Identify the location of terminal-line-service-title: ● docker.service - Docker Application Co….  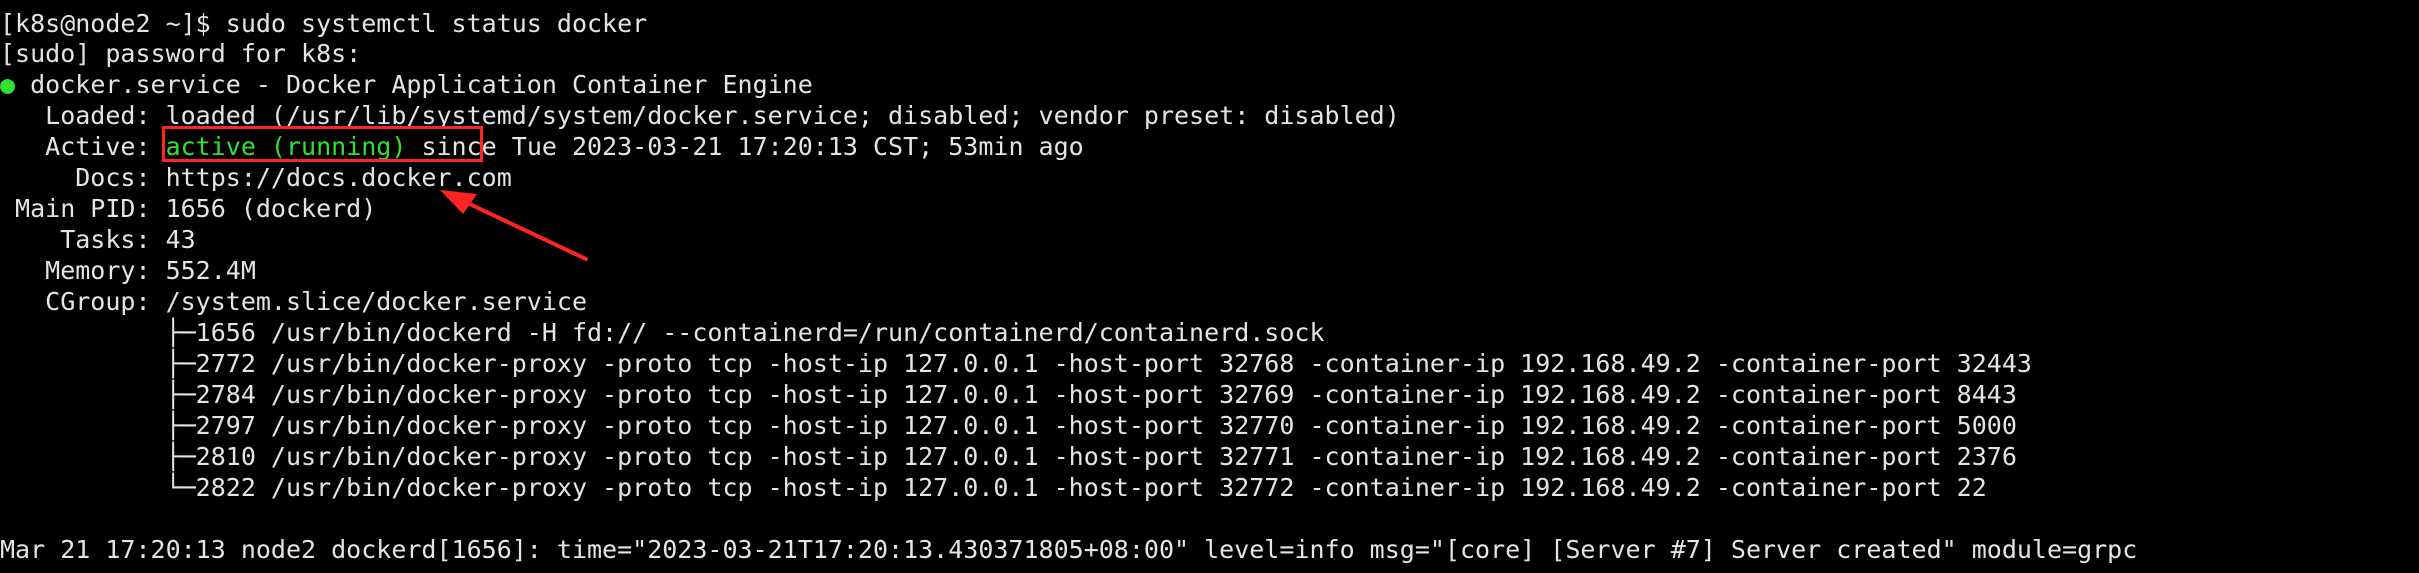
(406, 84).